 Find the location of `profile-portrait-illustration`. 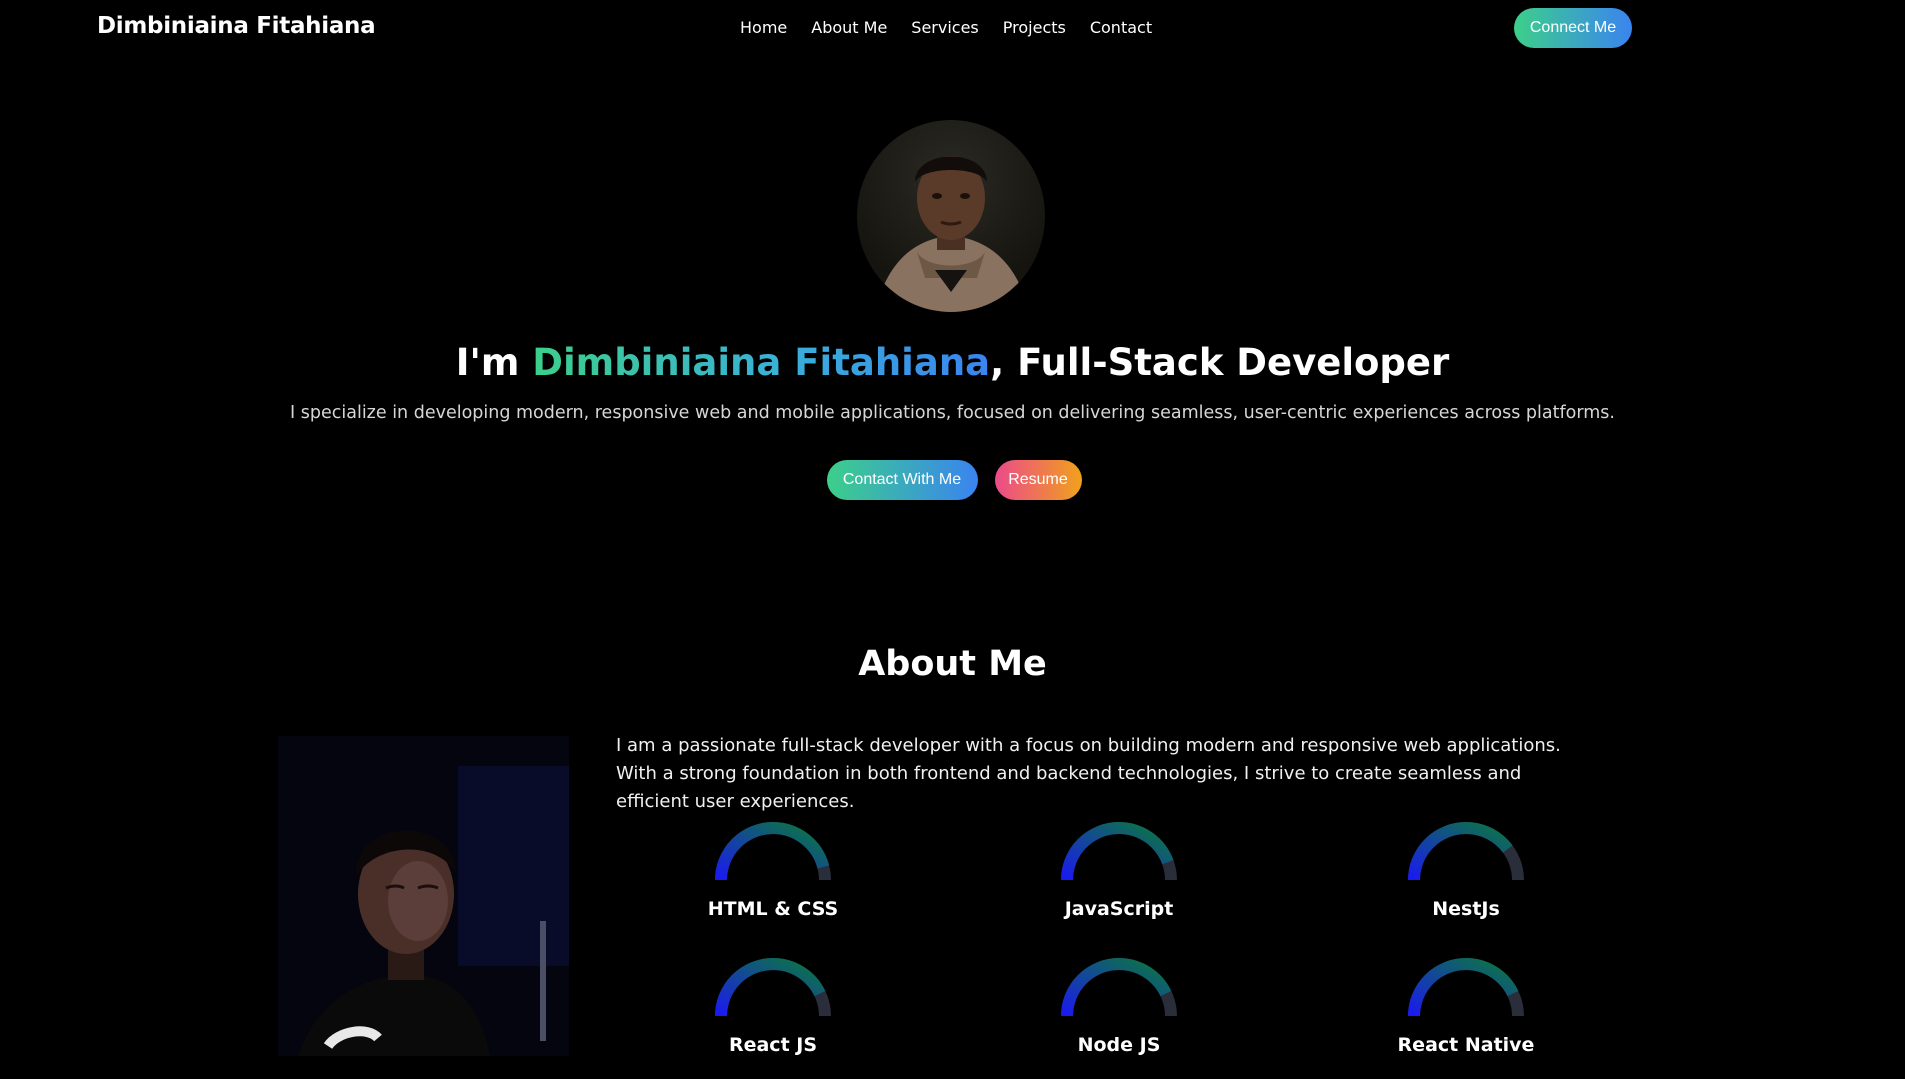

profile-portrait-illustration is located at coordinates (952, 234).